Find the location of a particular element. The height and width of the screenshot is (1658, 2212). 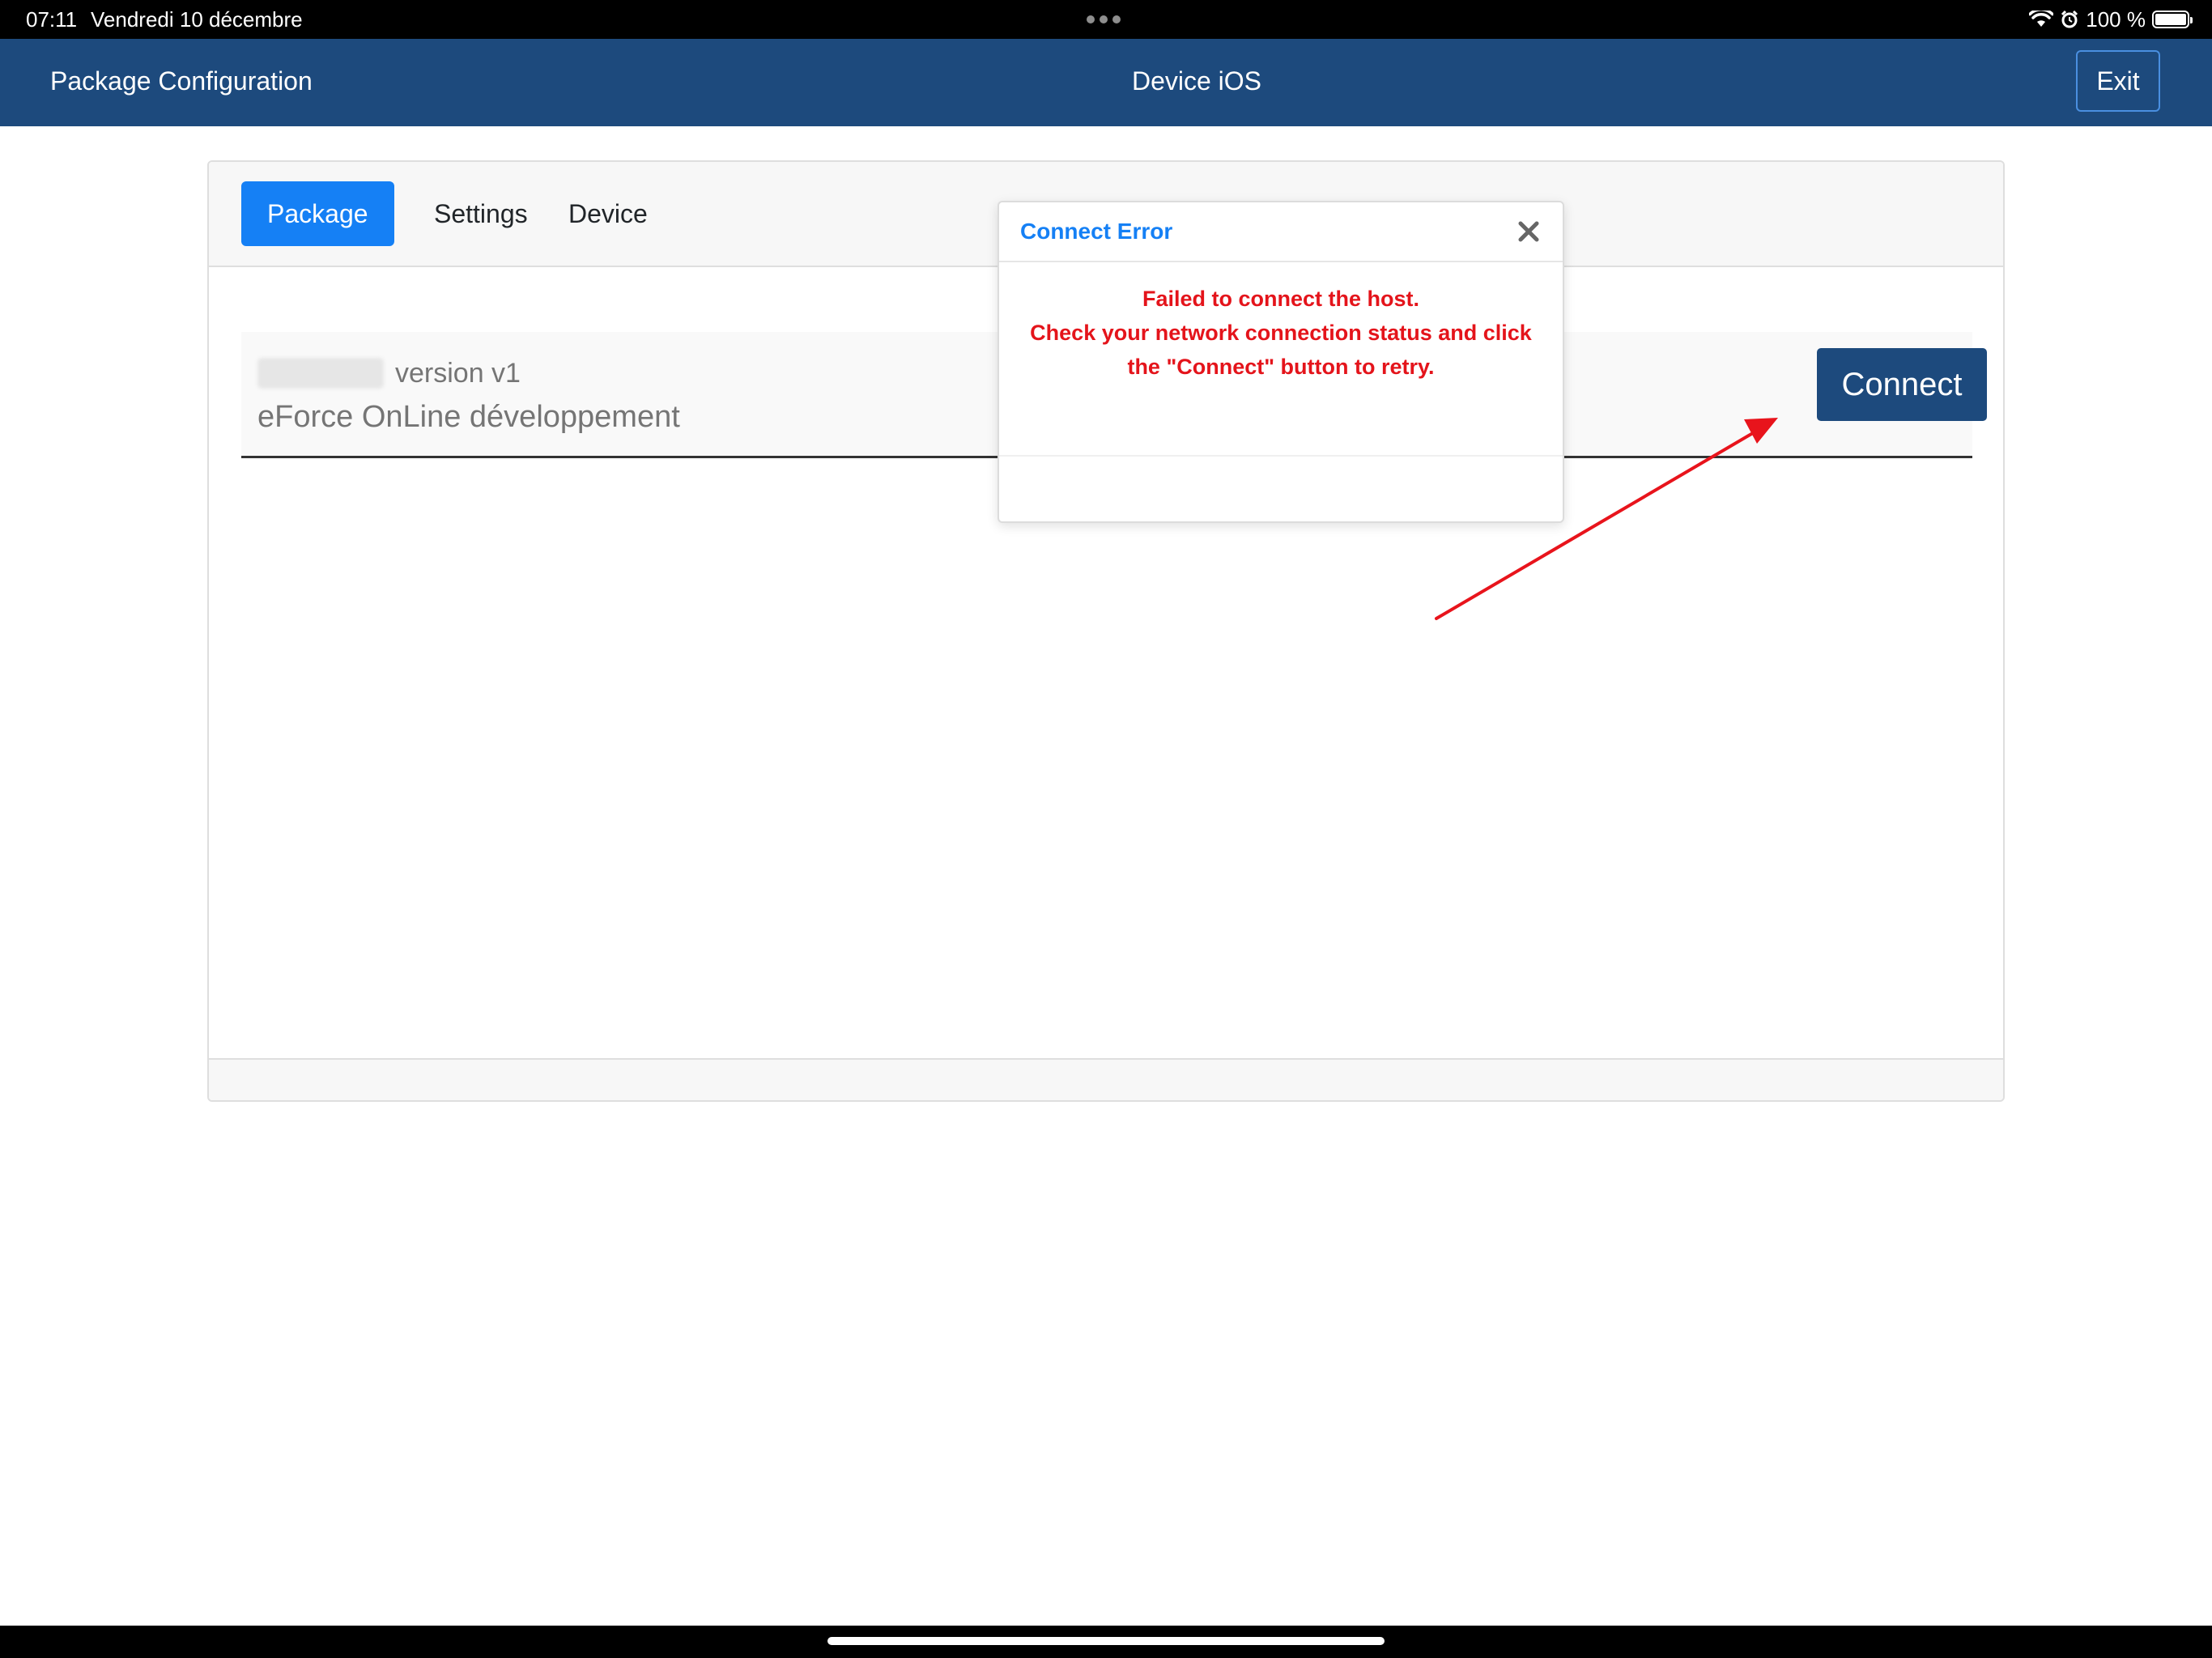

status-date: Vendredi 10 décembre is located at coordinates (197, 19).